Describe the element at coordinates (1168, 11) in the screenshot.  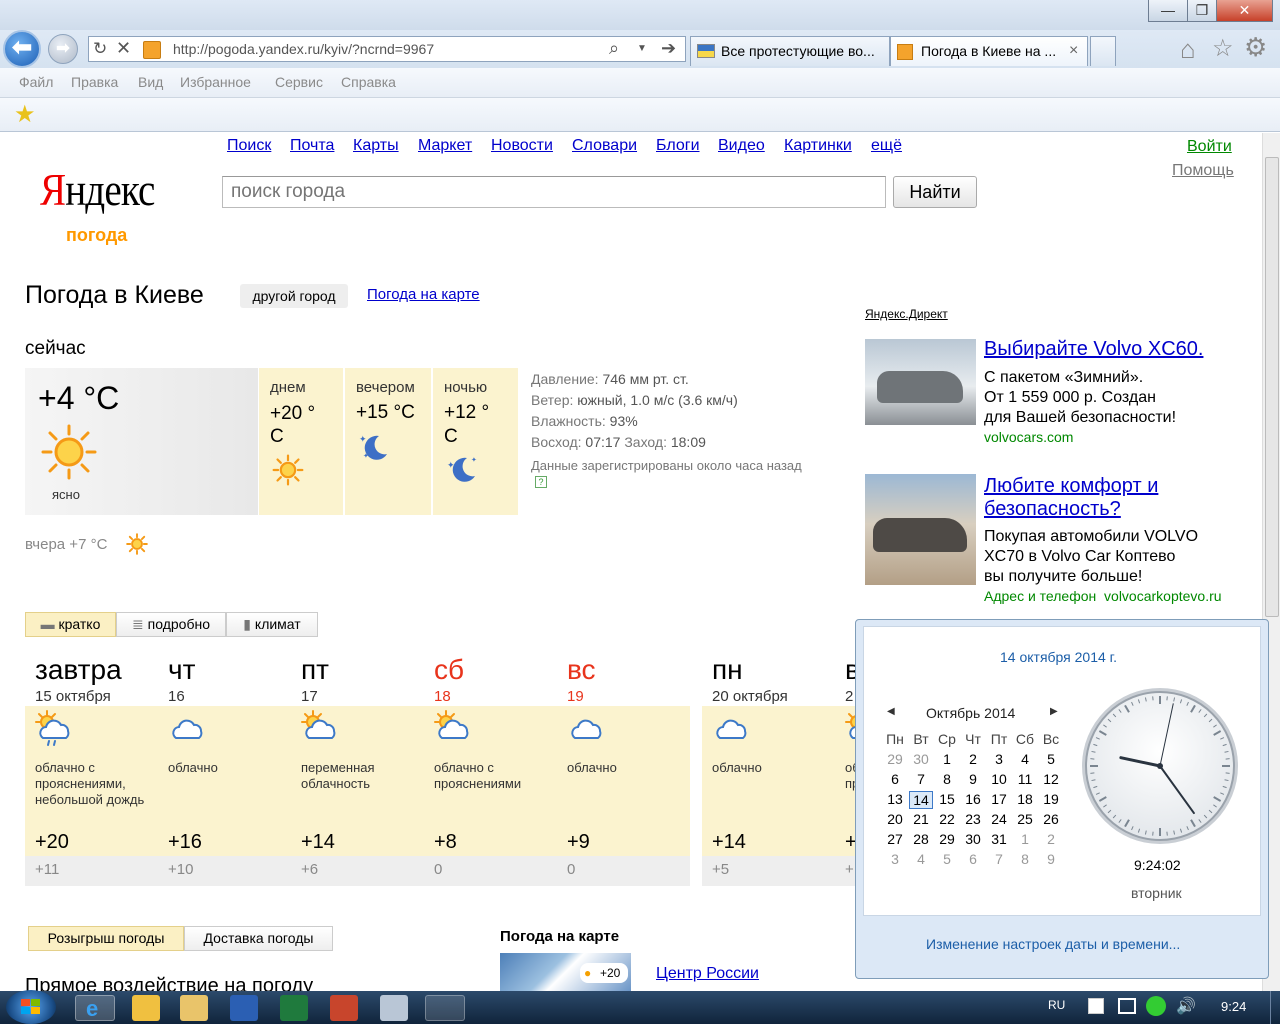
I see `minimize-button: —` at that location.